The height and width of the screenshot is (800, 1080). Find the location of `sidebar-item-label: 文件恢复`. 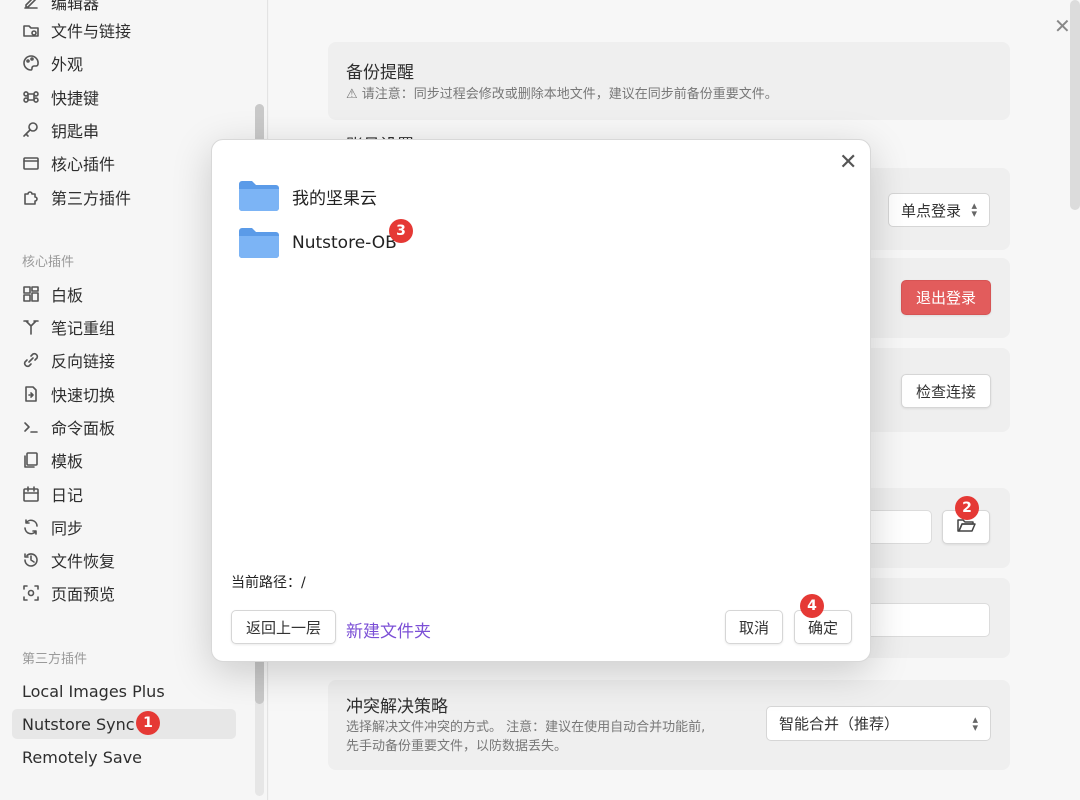

sidebar-item-label: 文件恢复 is located at coordinates (83, 561).